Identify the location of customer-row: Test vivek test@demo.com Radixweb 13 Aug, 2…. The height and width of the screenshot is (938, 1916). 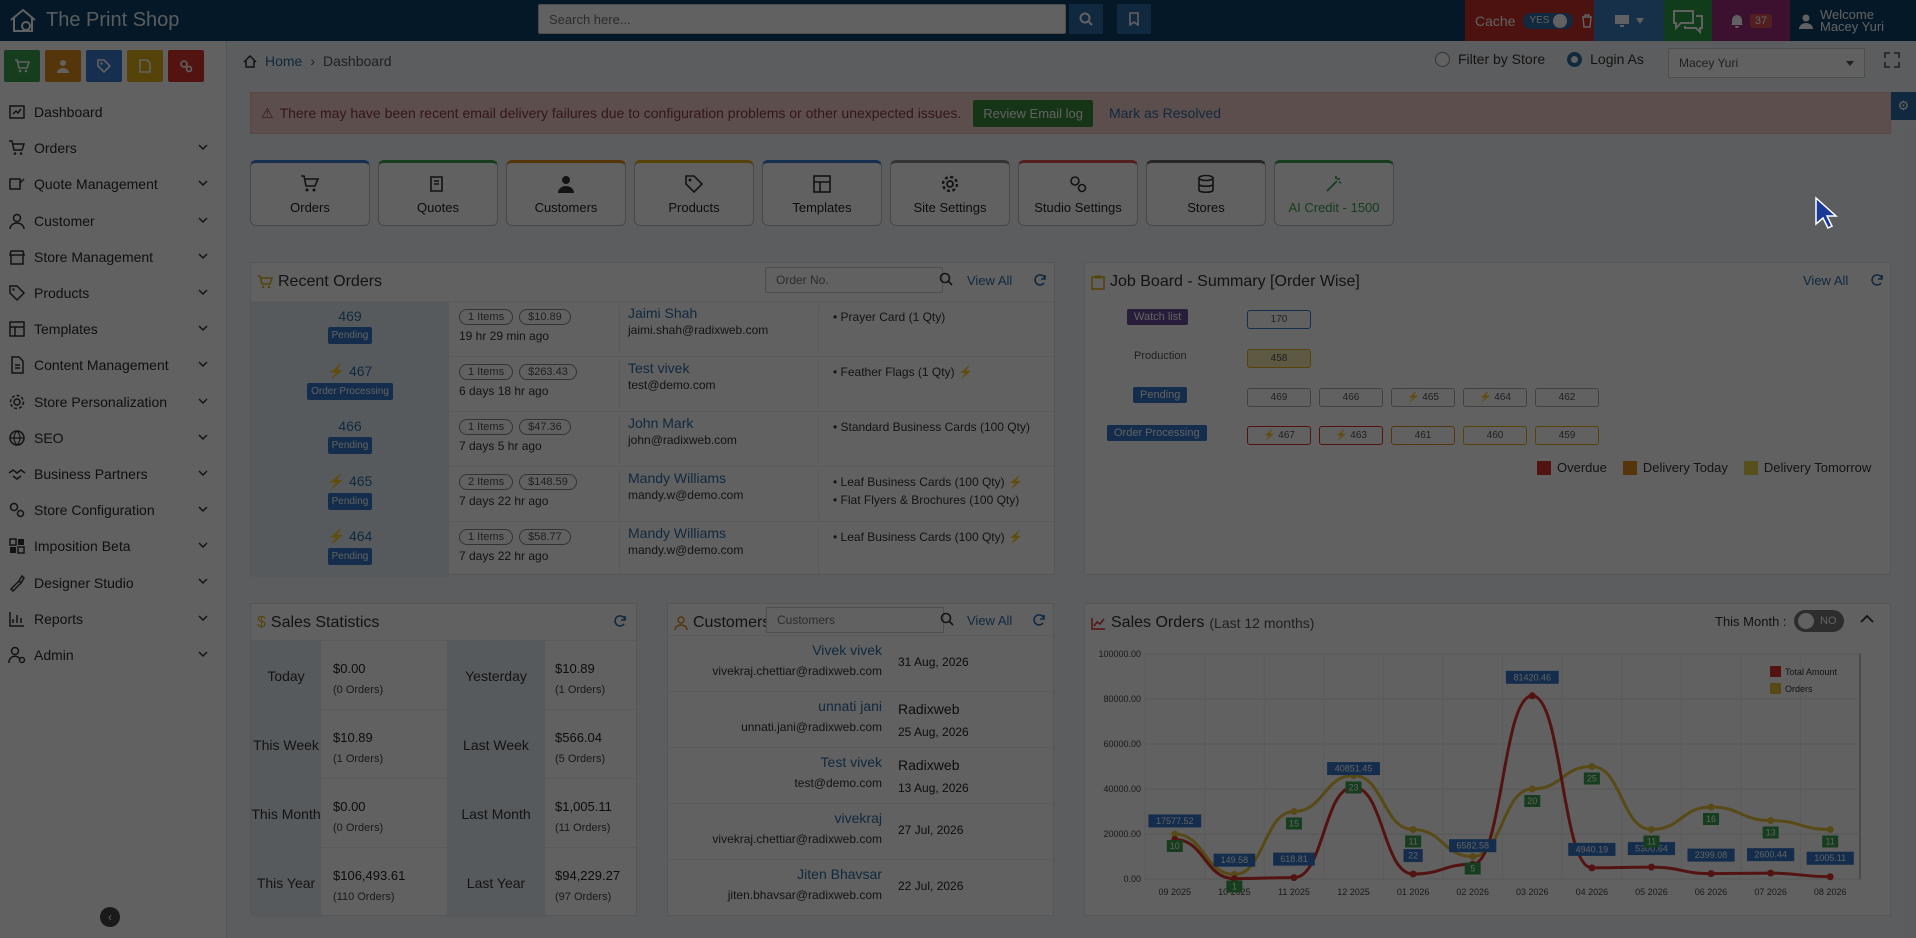
(860, 775).